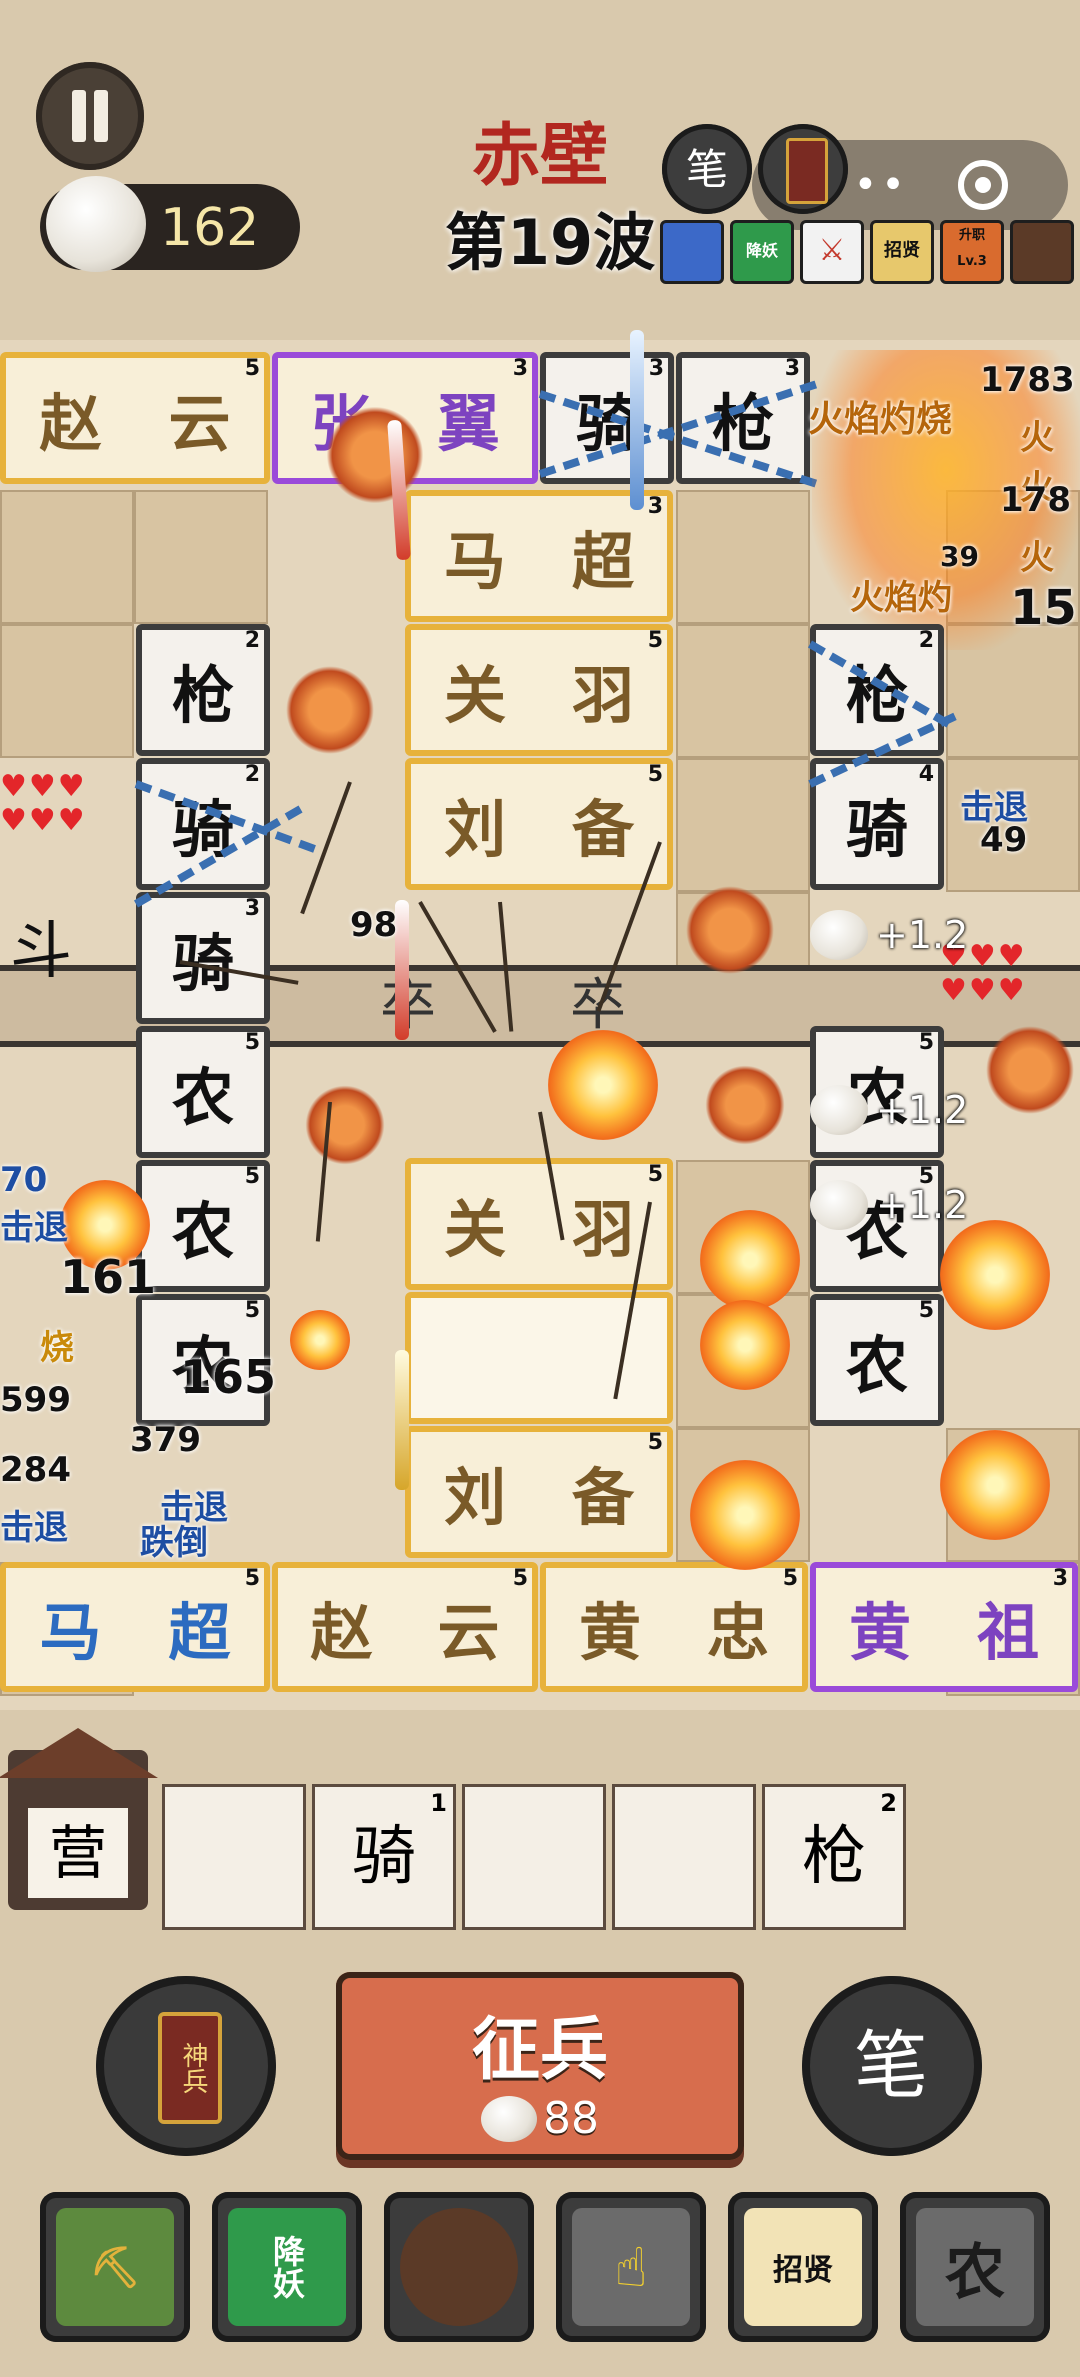 This screenshot has width=1080, height=2377. What do you see at coordinates (1004, 840) in the screenshot?
I see `damage-number: 49` at bounding box center [1004, 840].